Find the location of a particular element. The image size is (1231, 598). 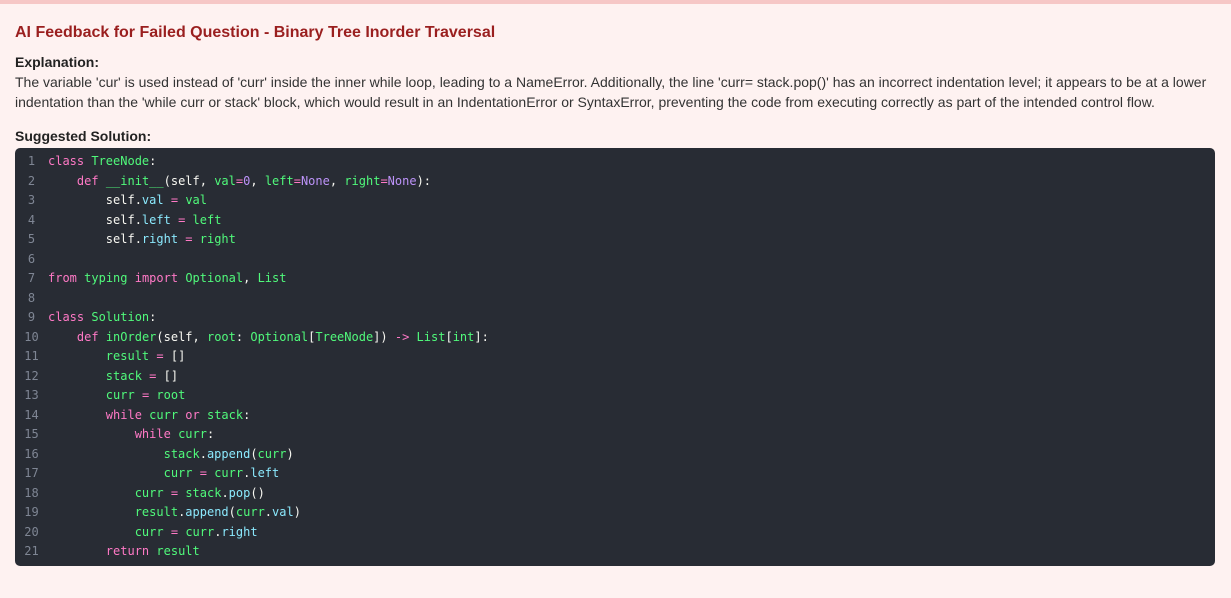

code-text: curr = curr.right is located at coordinates (153, 533).